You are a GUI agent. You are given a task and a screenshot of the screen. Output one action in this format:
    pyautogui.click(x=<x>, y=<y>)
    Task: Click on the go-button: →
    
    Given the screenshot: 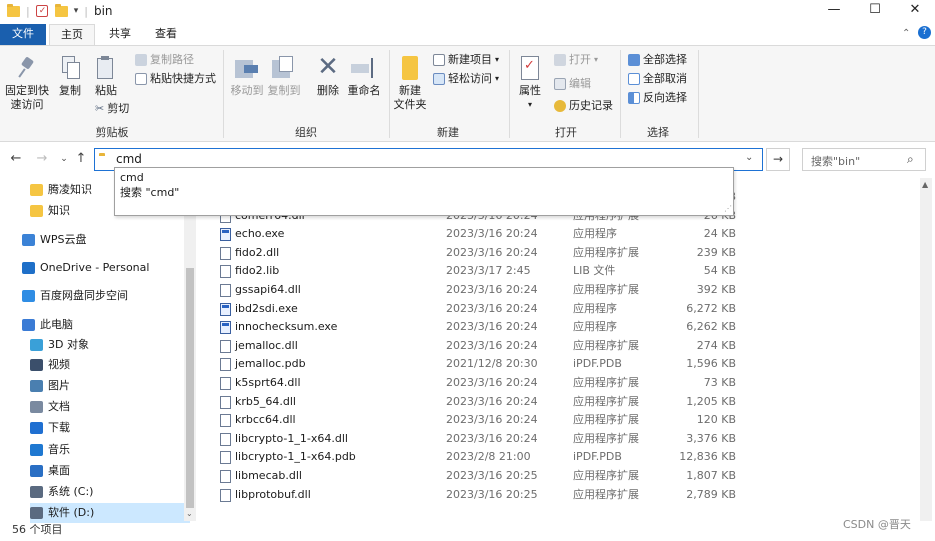 What is the action you would take?
    pyautogui.click(x=778, y=159)
    